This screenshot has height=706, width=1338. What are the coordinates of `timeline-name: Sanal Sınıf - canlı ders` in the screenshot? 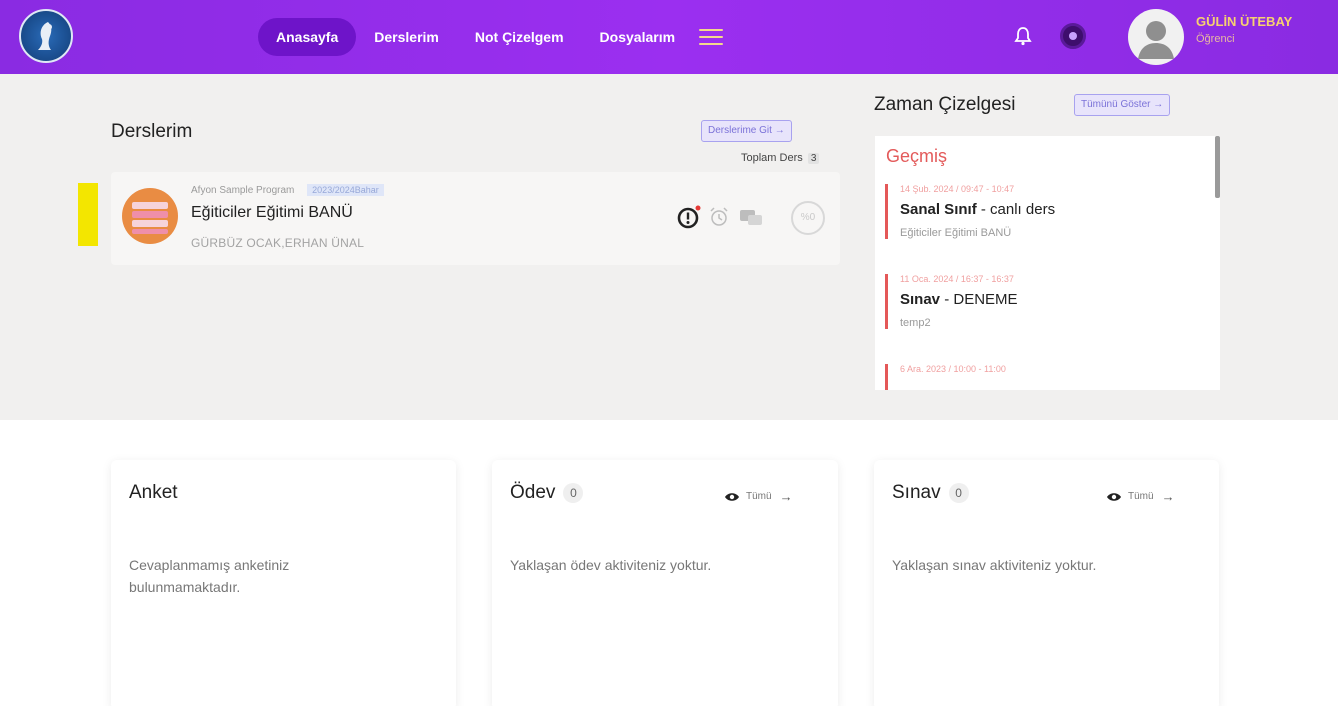 It's located at (978, 209).